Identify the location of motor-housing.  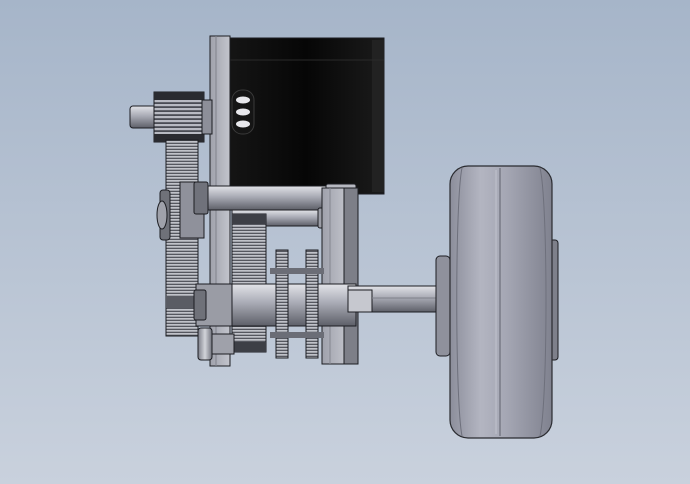
(306, 116).